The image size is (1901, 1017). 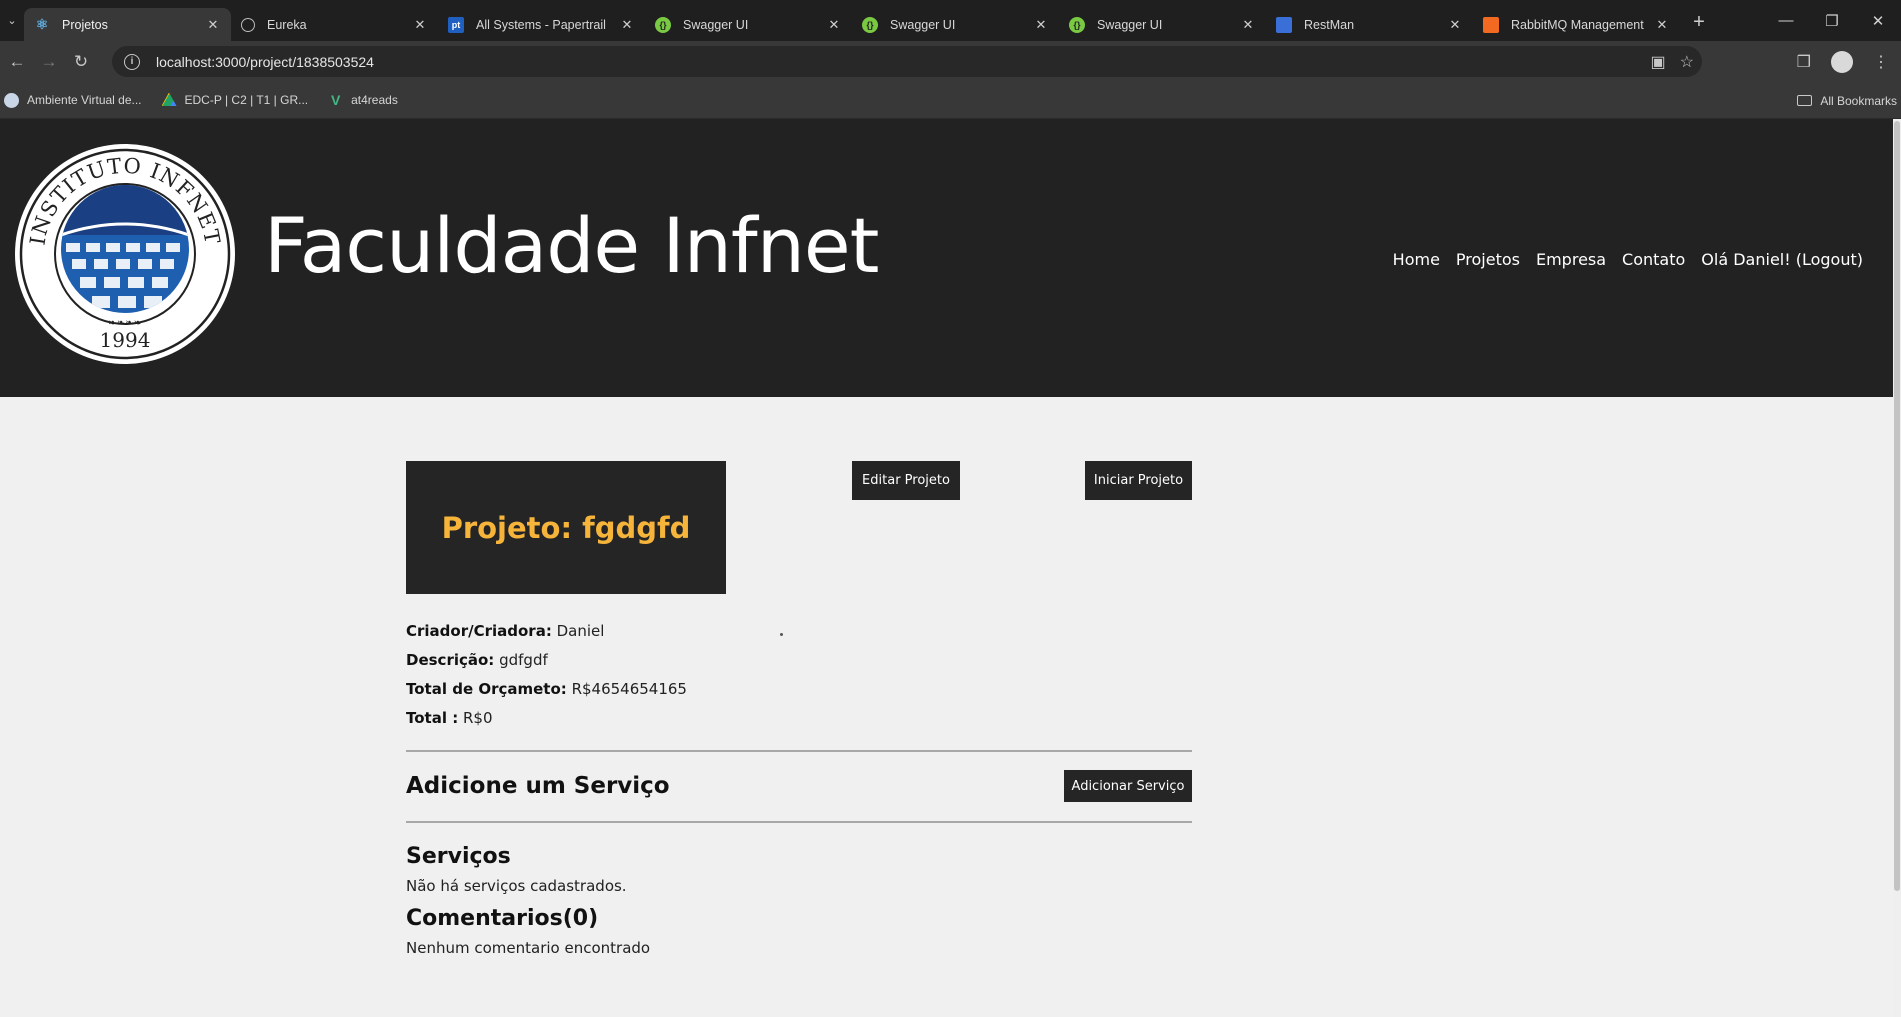 I want to click on nav-projetos: Projetos, so click(x=1488, y=259).